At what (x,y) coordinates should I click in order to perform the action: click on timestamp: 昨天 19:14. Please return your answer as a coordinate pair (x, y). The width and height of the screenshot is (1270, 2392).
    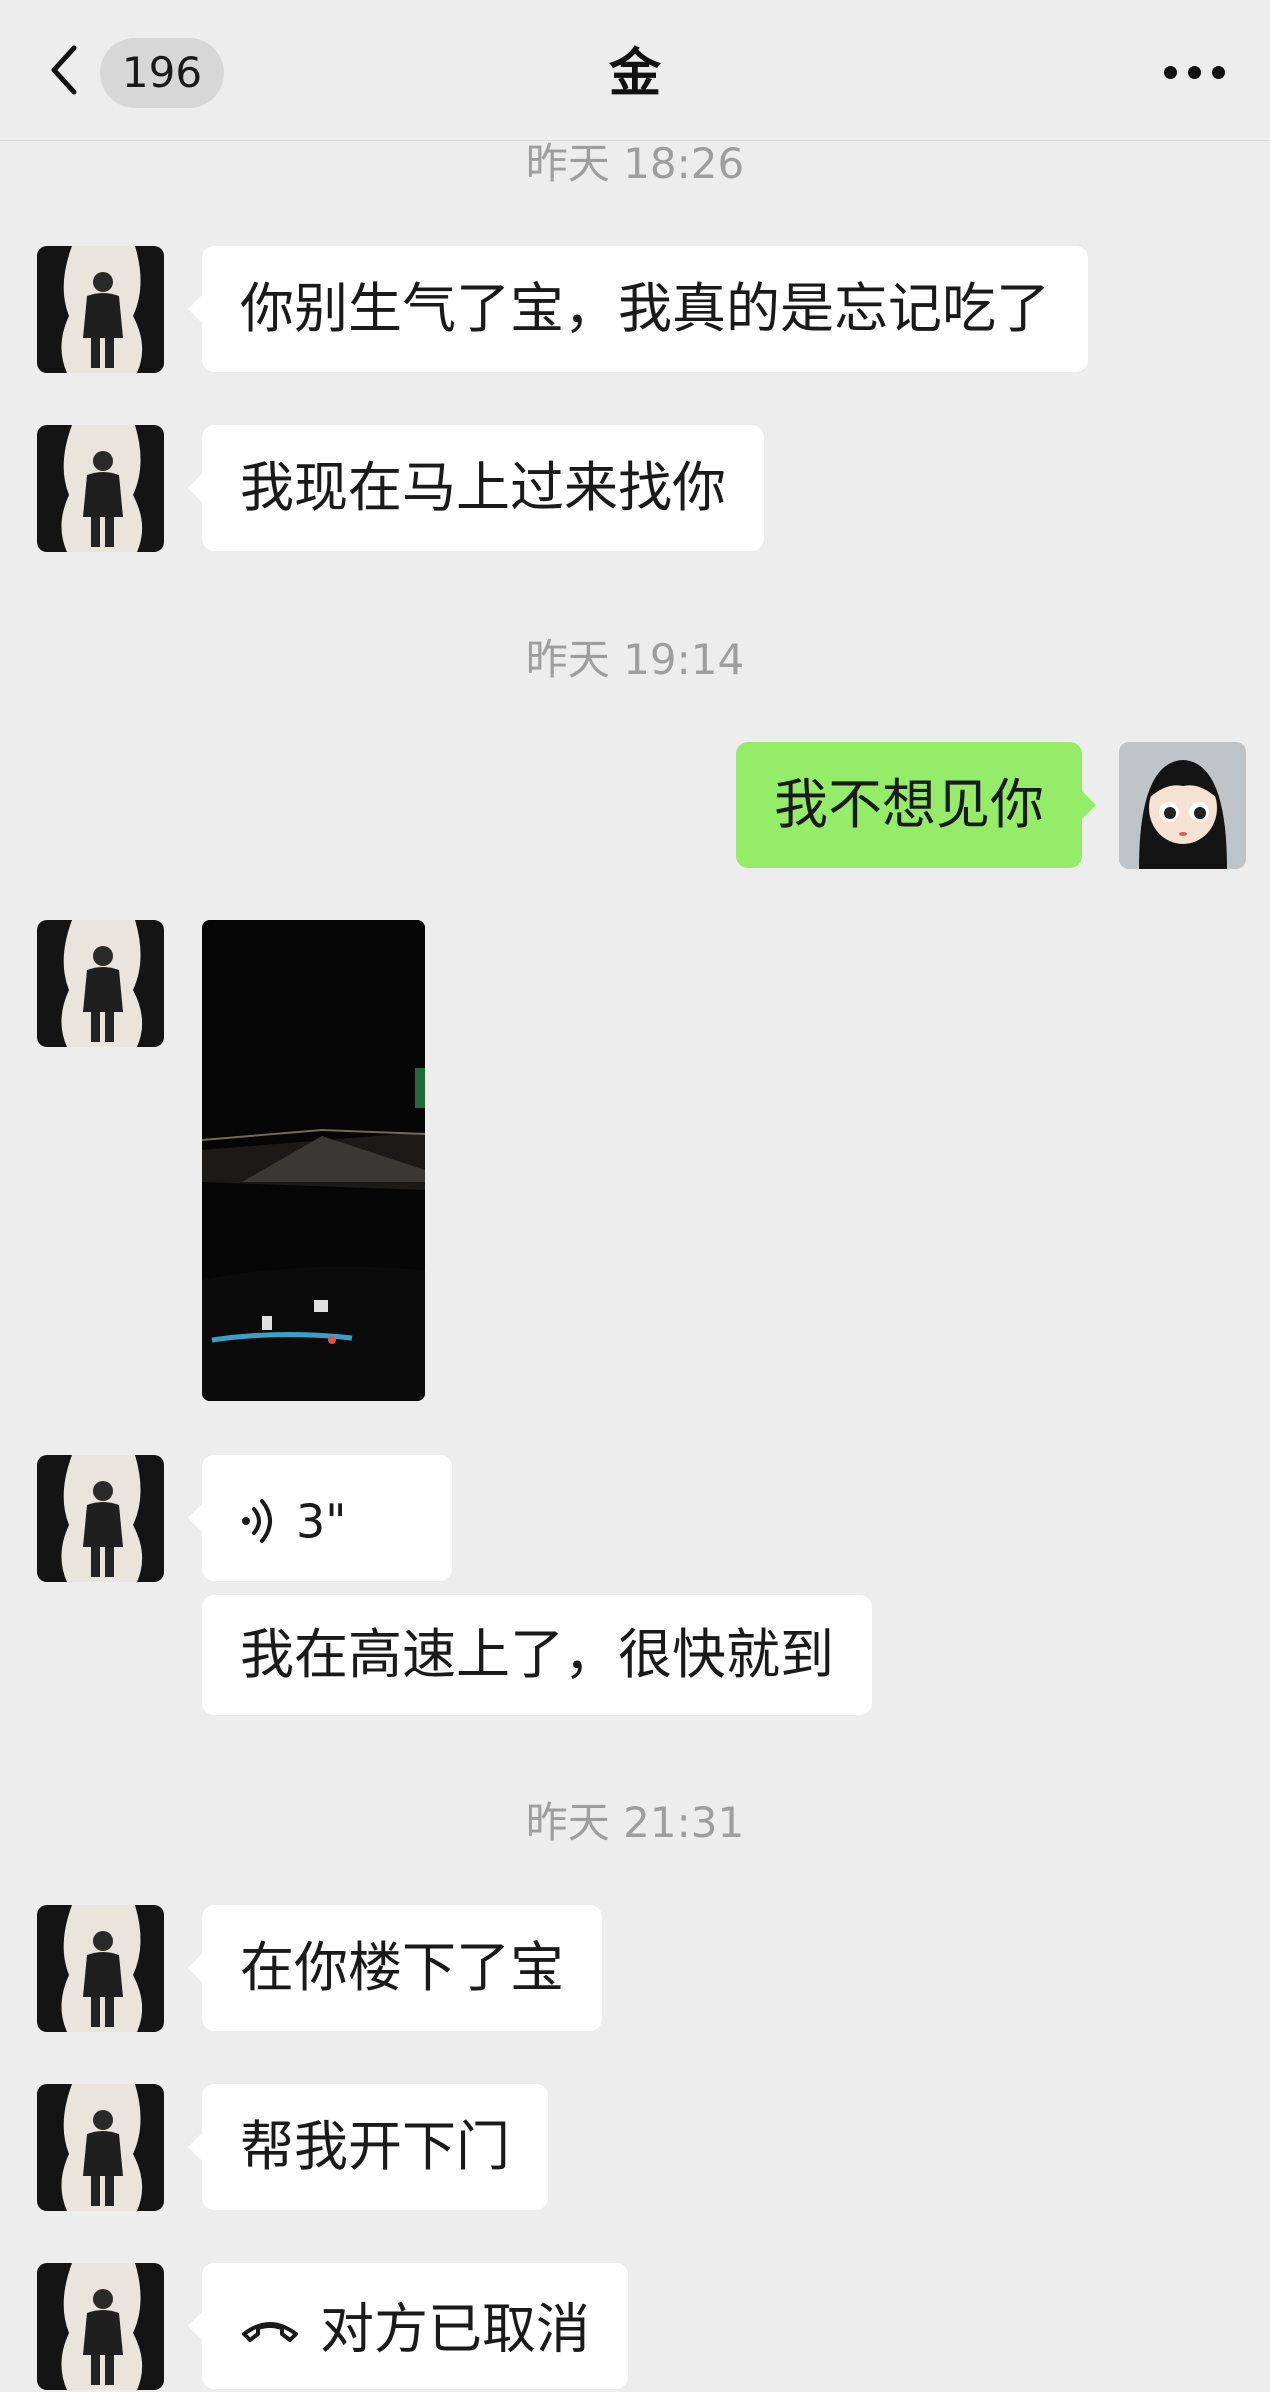
    Looking at the image, I should click on (635, 659).